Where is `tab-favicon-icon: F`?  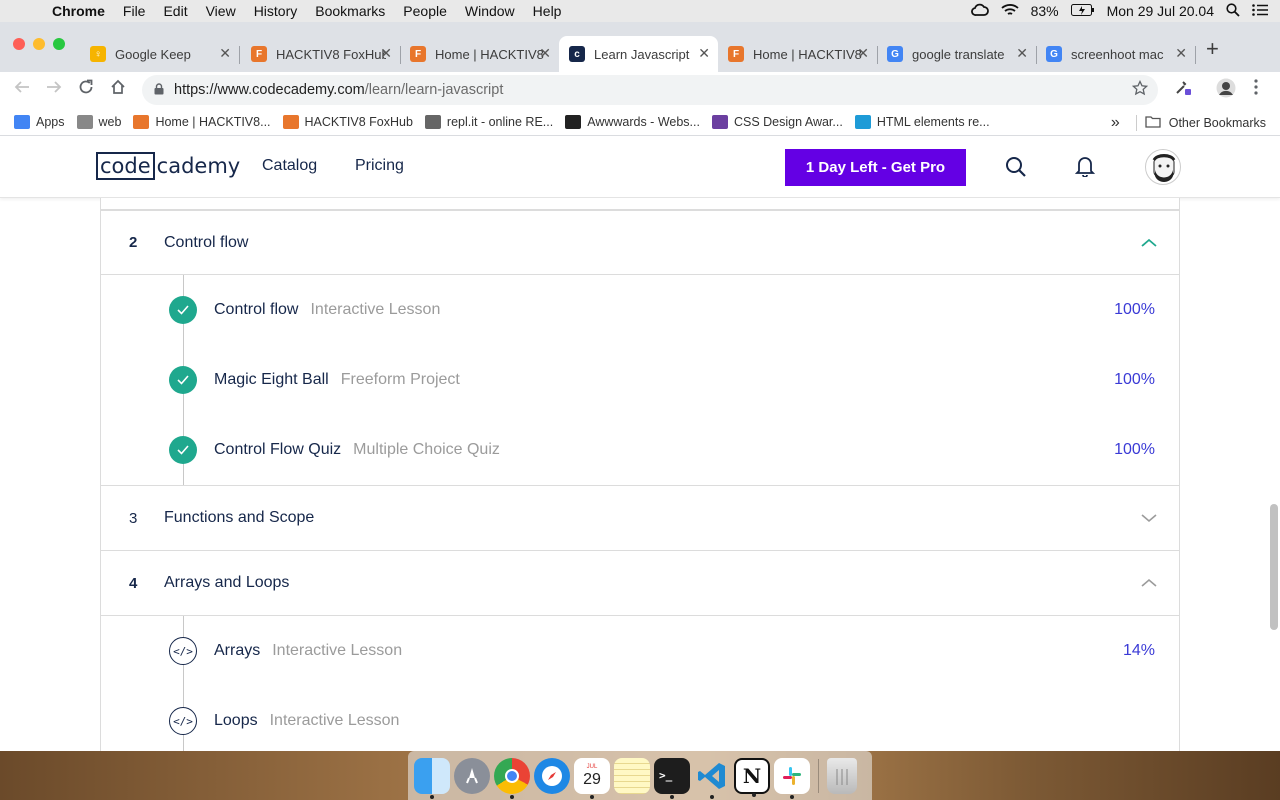
tab-favicon-icon: F is located at coordinates (418, 54).